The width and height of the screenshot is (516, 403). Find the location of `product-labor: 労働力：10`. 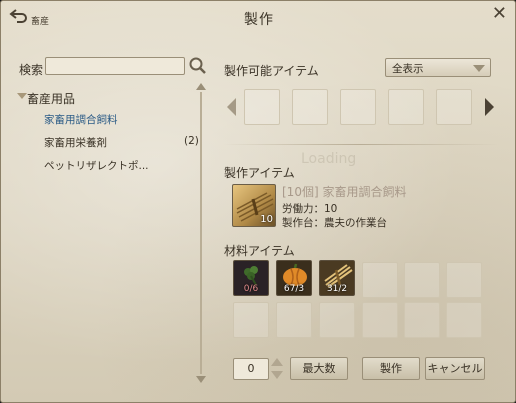

product-labor: 労働力：10 is located at coordinates (310, 209).